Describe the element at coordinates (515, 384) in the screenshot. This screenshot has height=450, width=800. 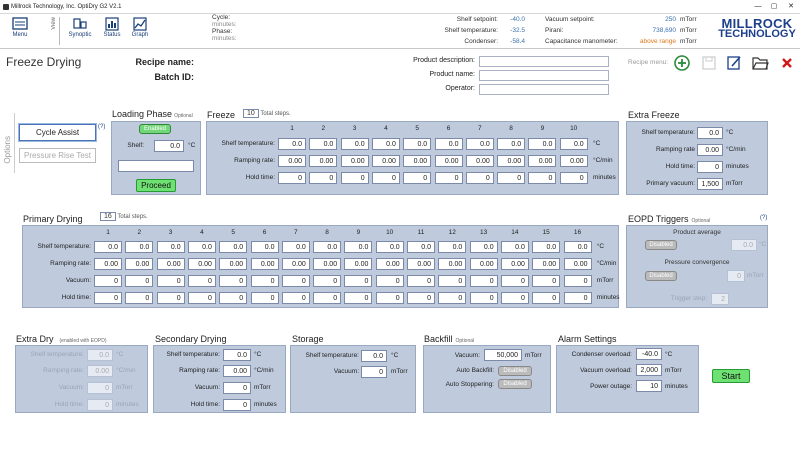
I see `bf-auto-stoppering-toggle: Disabled` at that location.